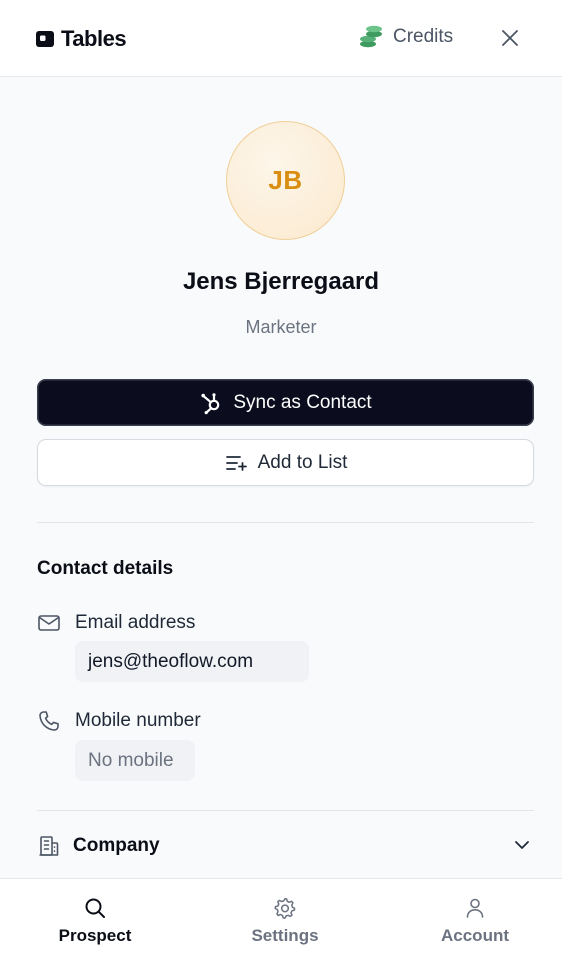 The height and width of the screenshot is (961, 562). I want to click on chevron-down-icon, so click(522, 845).